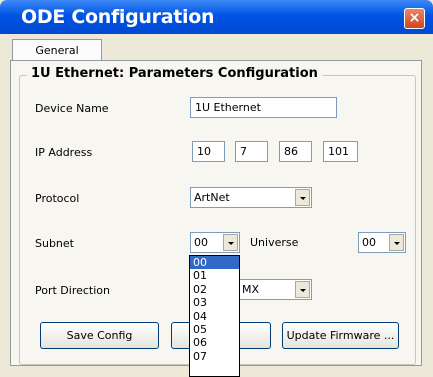 This screenshot has height=377, width=433. What do you see at coordinates (212, 197) in the screenshot?
I see `protocol-value: ArtNet` at bounding box center [212, 197].